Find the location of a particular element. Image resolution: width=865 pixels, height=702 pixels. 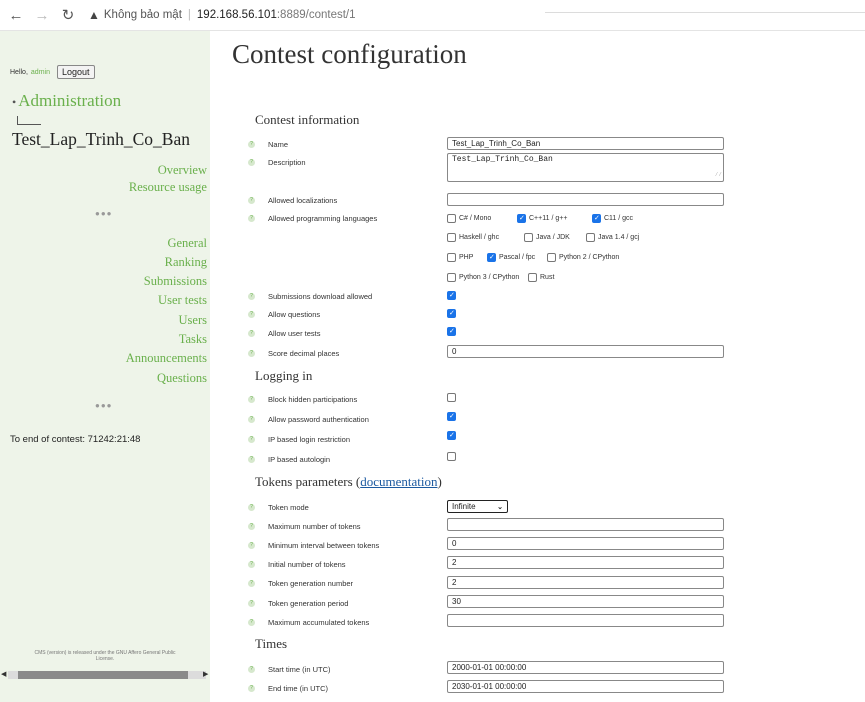

gen-number-label: ? Token generation number is located at coordinates (300, 583).